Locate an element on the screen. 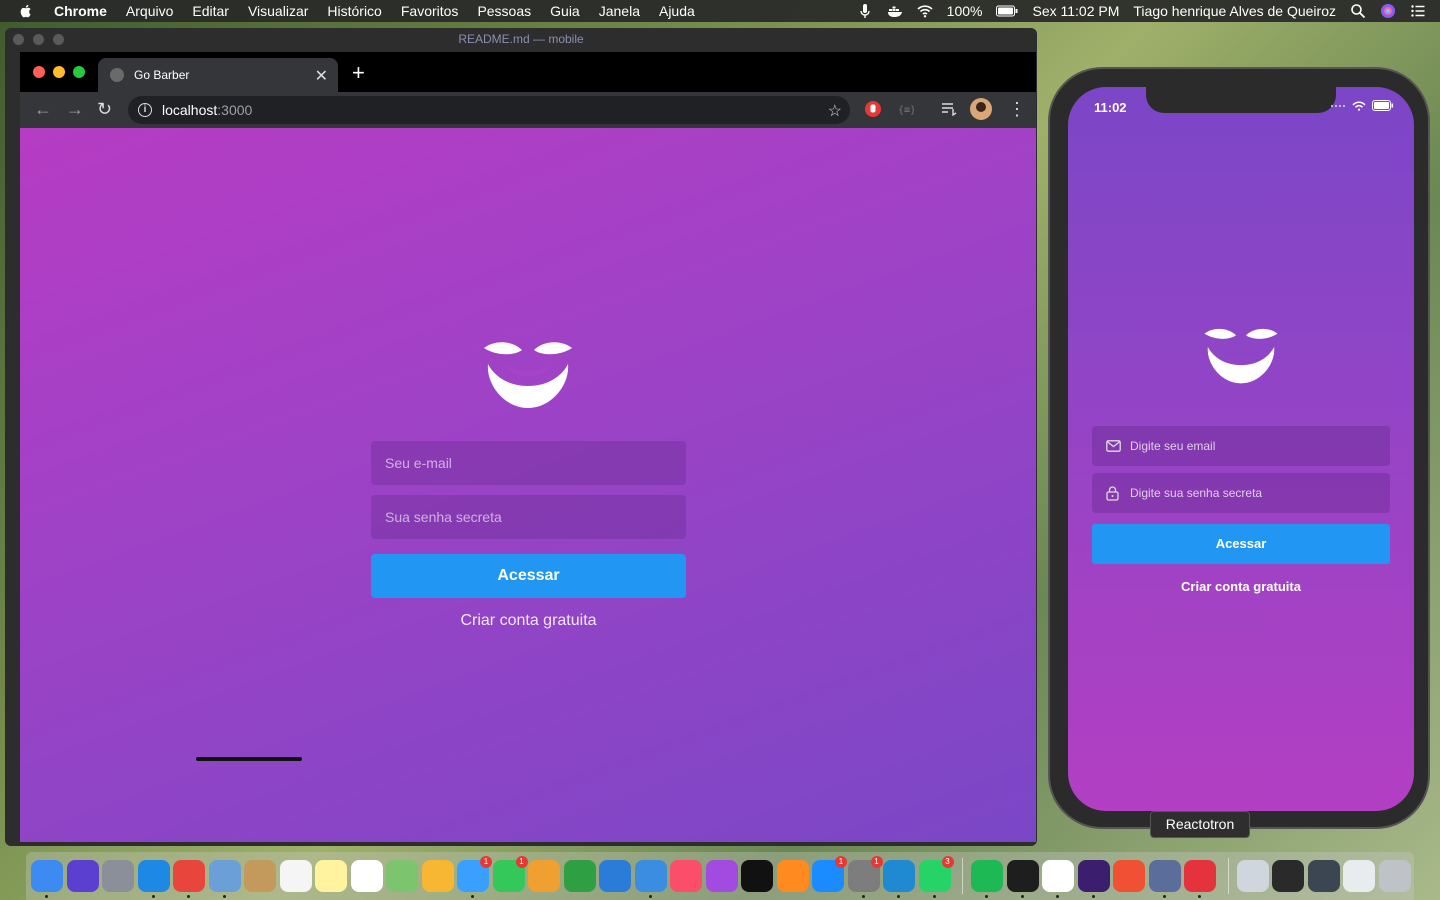 The image size is (1440, 900). podcasts-icon is located at coordinates (721, 876).